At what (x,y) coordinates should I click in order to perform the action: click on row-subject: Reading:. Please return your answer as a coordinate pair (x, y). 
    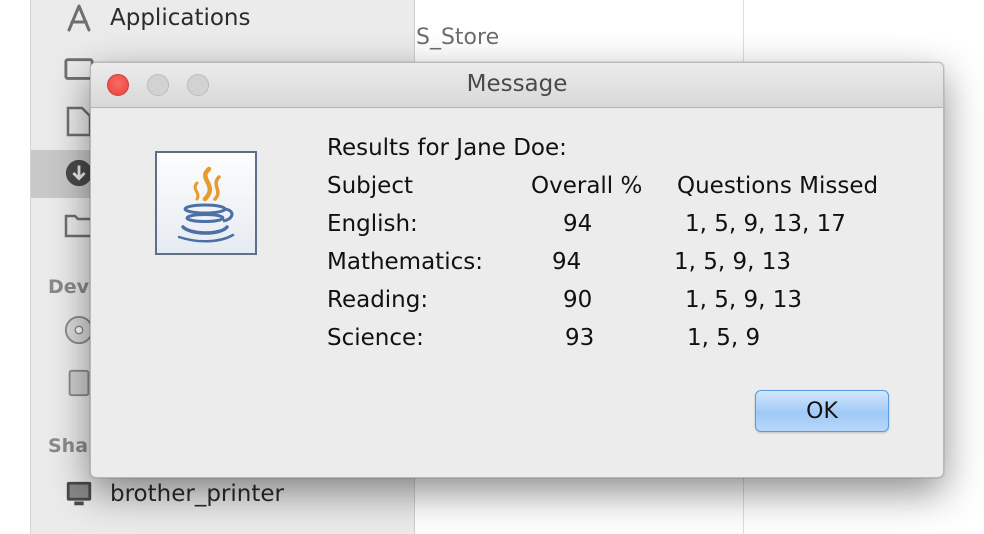
    Looking at the image, I should click on (378, 300).